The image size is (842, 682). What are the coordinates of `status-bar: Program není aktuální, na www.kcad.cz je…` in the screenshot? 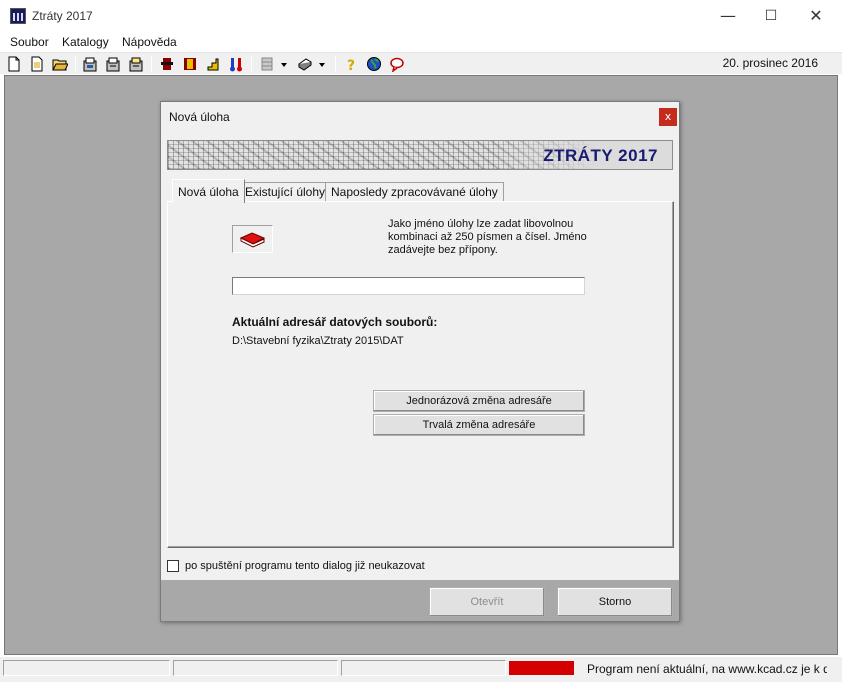 It's located at (421, 669).